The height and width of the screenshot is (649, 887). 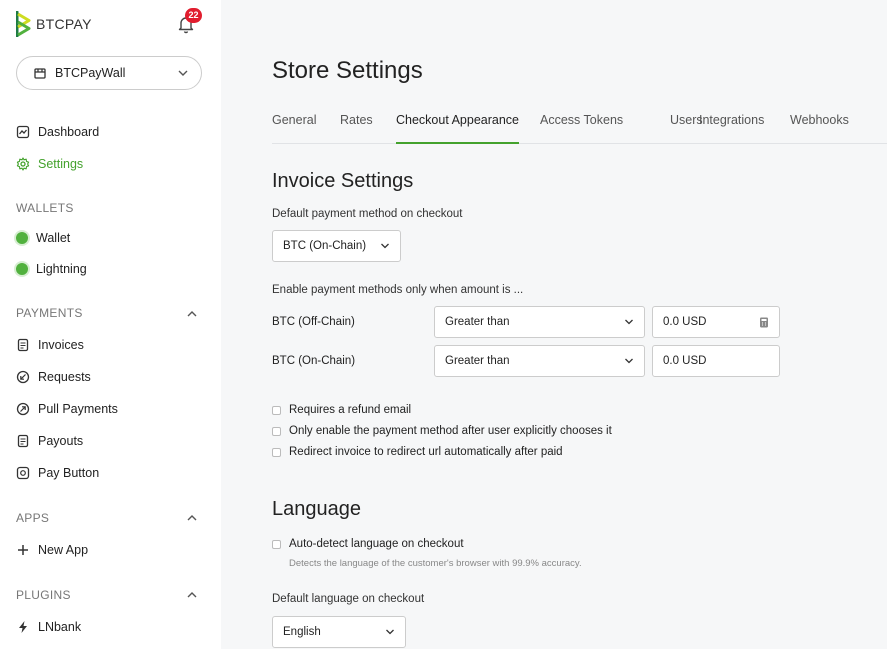 What do you see at coordinates (61, 441) in the screenshot?
I see `nav-payouts-label: Payouts` at bounding box center [61, 441].